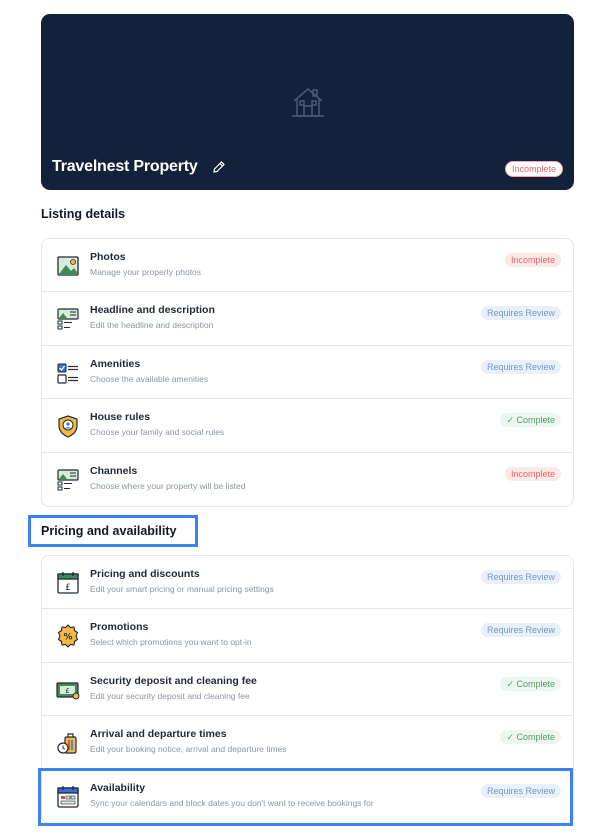 The height and width of the screenshot is (838, 607). I want to click on headline-icon, so click(68, 319).